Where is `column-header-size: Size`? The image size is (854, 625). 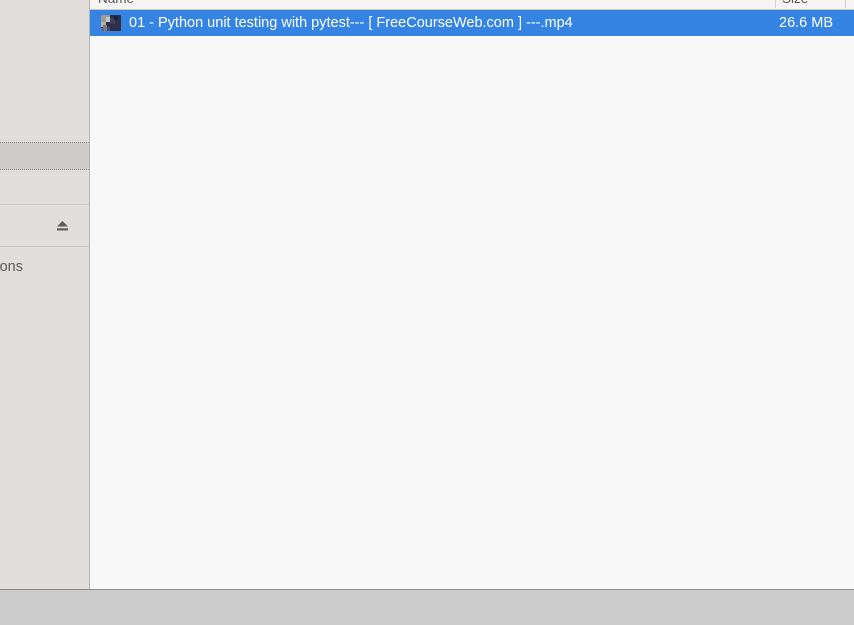 column-header-size: Size is located at coordinates (795, 3).